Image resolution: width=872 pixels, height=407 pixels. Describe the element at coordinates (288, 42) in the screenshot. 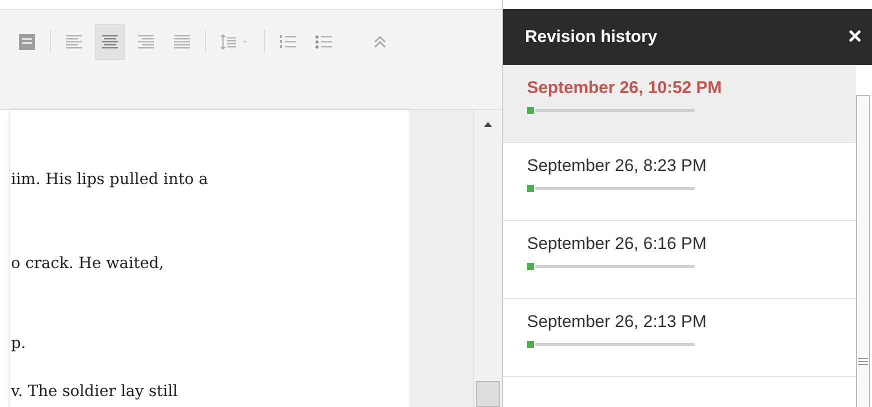

I see `numbered-list-icon` at that location.